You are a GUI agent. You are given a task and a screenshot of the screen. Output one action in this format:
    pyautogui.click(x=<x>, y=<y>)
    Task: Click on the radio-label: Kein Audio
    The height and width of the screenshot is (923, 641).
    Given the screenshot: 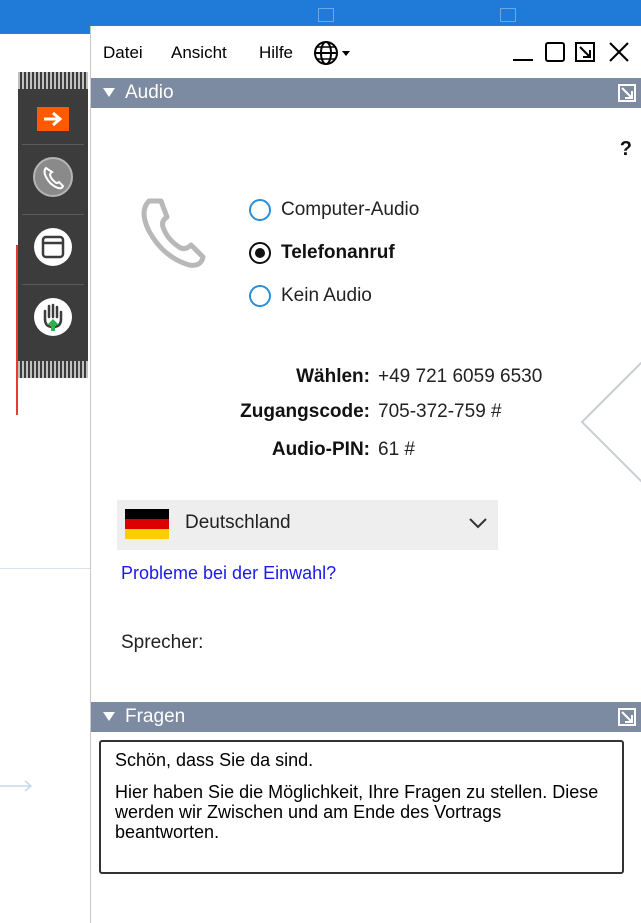 What is the action you would take?
    pyautogui.click(x=326, y=295)
    